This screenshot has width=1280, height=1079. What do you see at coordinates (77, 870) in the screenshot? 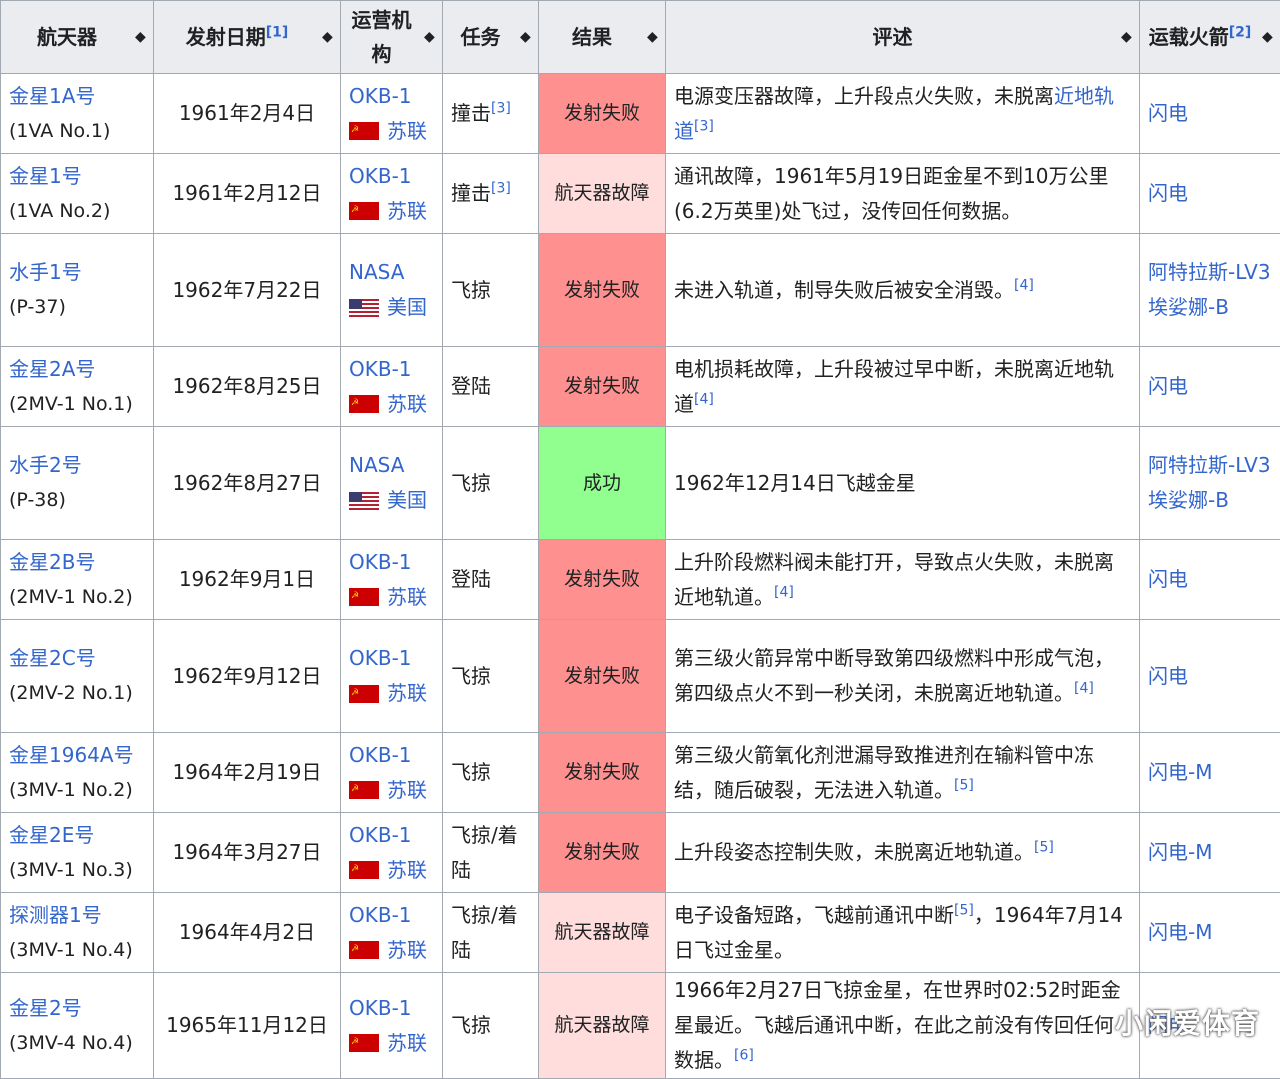
I see `spacecraft-designation: (3MV-1 No.3)` at bounding box center [77, 870].